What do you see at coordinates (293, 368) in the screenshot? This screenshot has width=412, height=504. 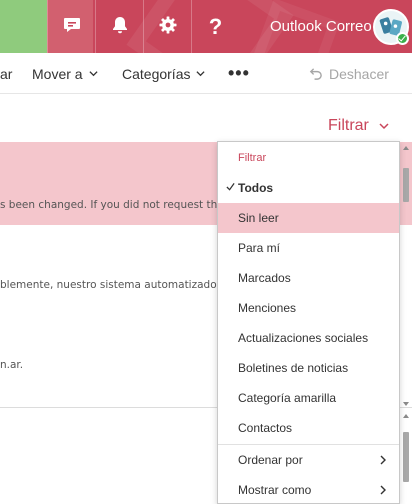 I see `filter-option-label: Boletines de noticias` at bounding box center [293, 368].